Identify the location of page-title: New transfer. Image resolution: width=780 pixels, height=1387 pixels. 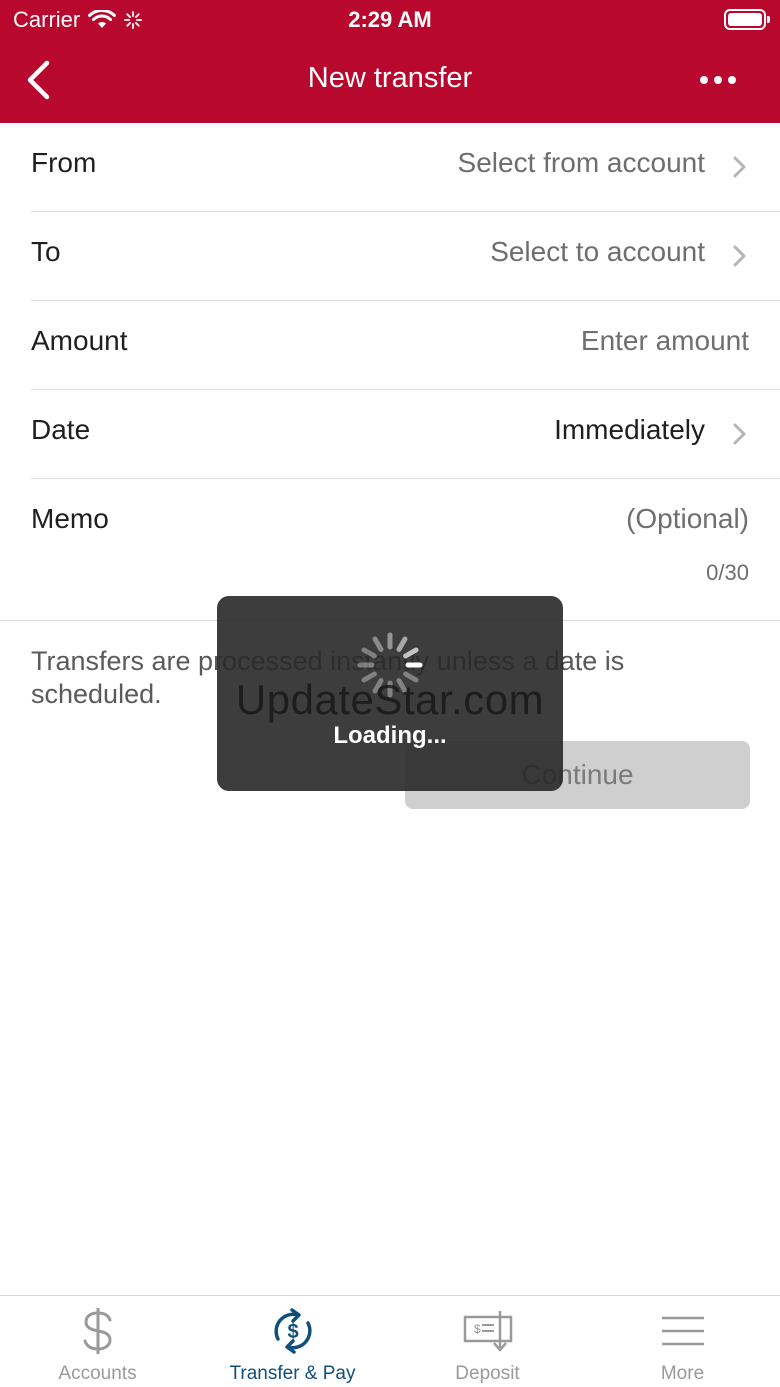
(390, 78).